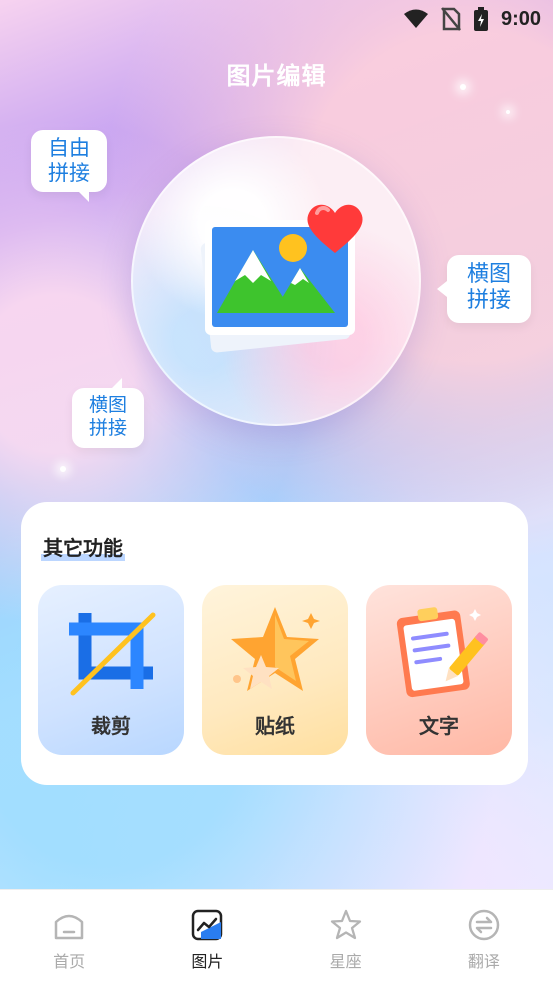 The height and width of the screenshot is (983, 553). Describe the element at coordinates (69, 961) in the screenshot. I see `nav-label-home: 首页` at that location.